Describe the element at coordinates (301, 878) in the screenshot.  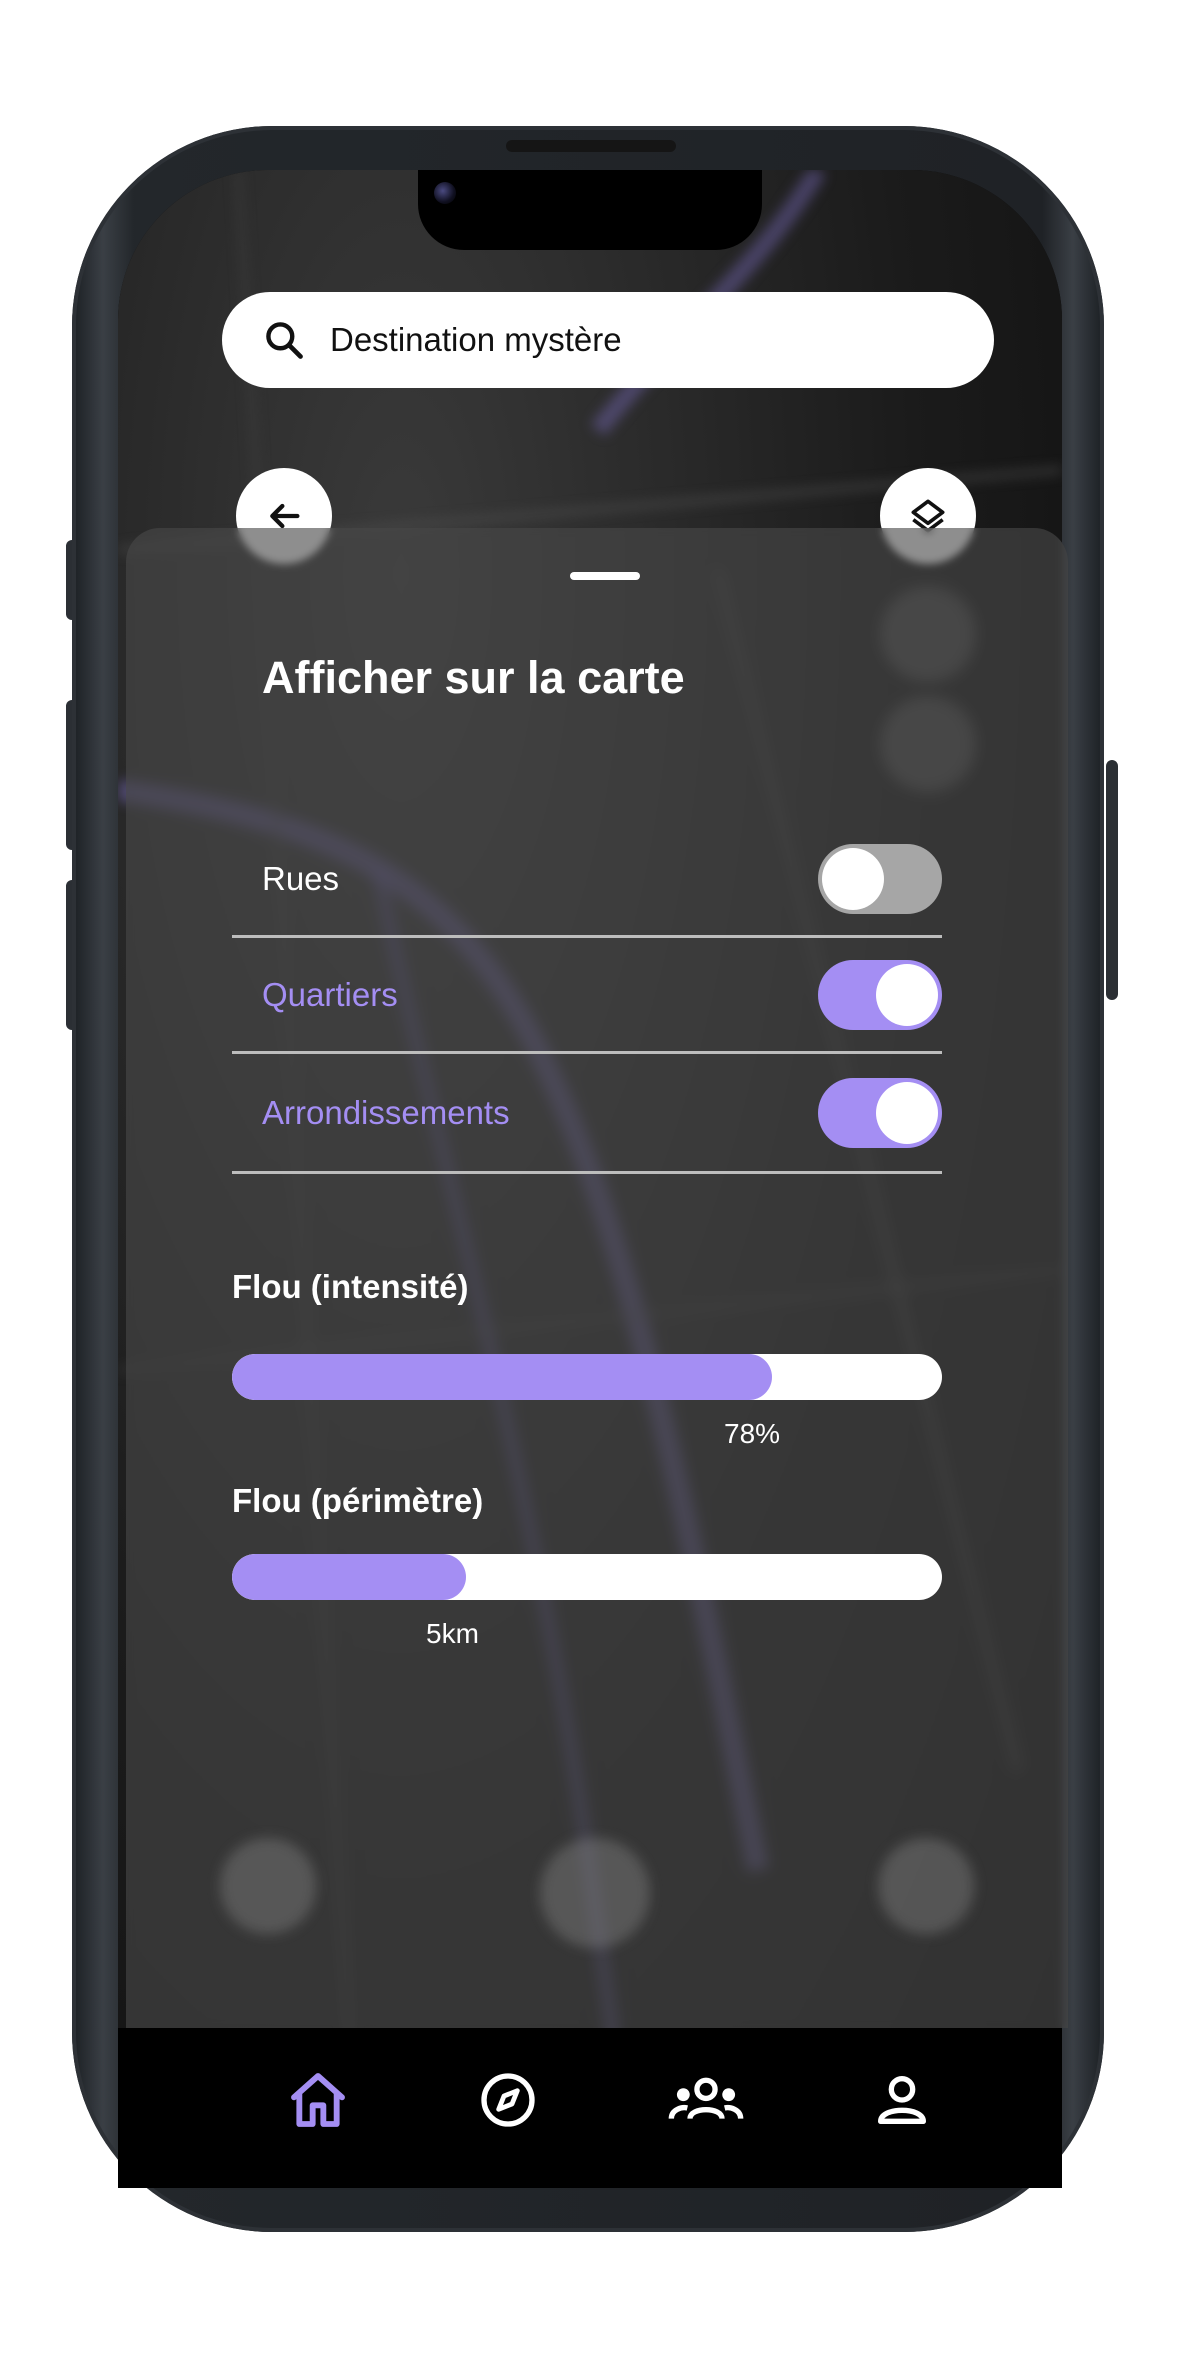
I see `toggle-label: Rues` at that location.